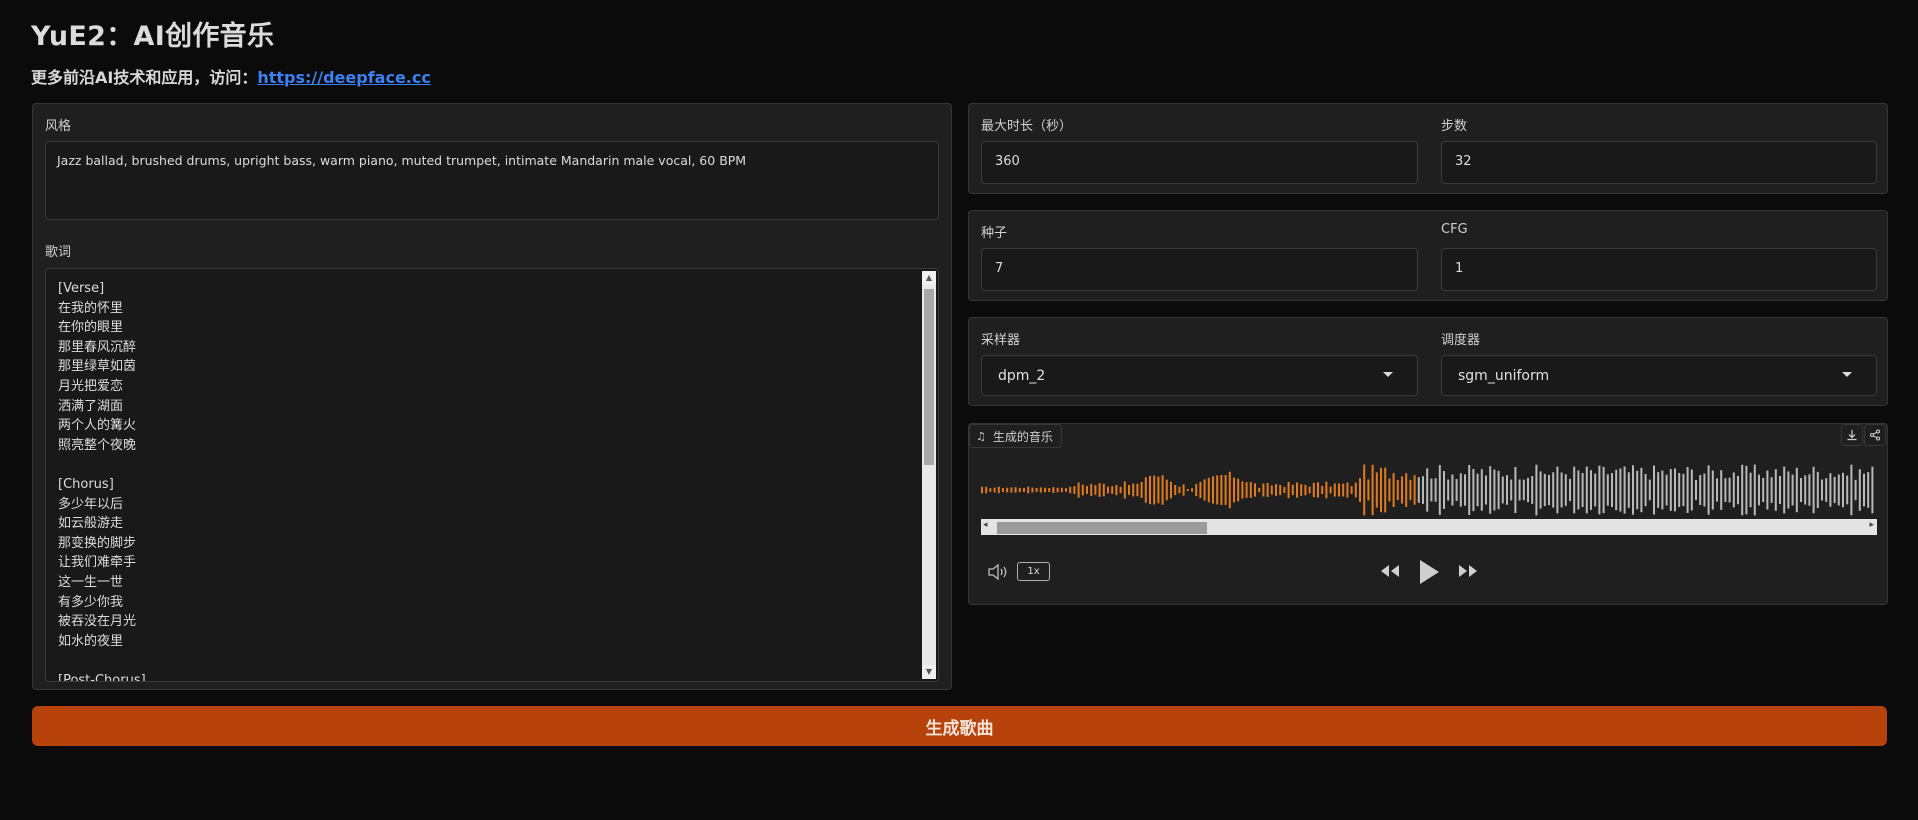  Describe the element at coordinates (1659, 162) in the screenshot. I see `steps-input: 32` at that location.